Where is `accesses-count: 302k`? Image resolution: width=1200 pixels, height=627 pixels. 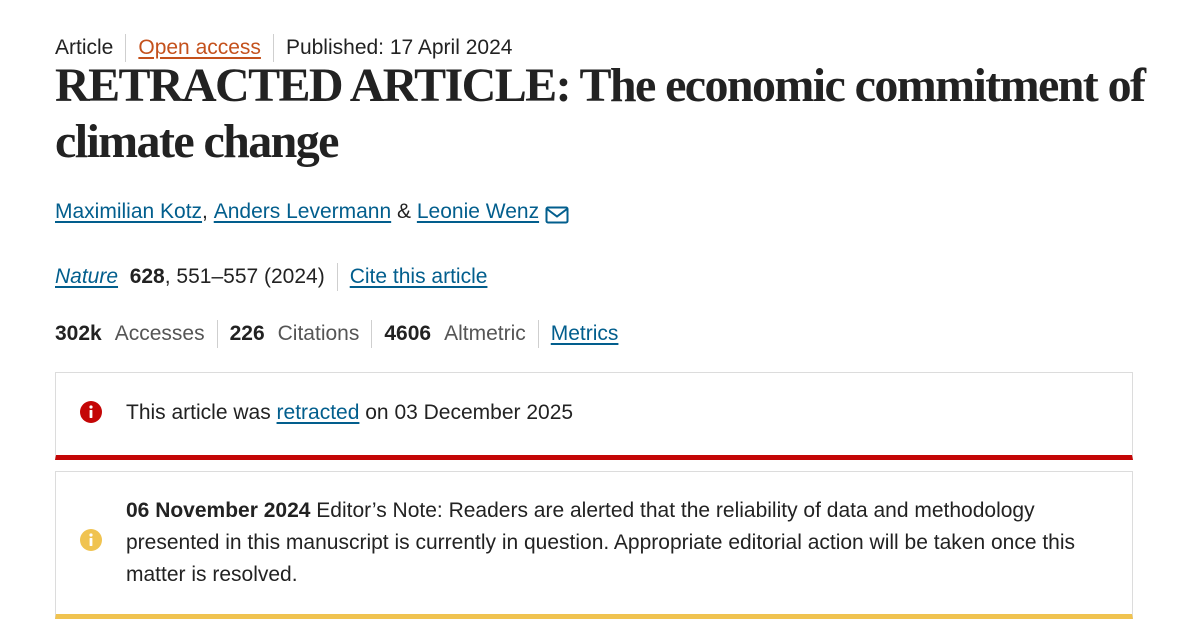
accesses-count: 302k is located at coordinates (78, 333).